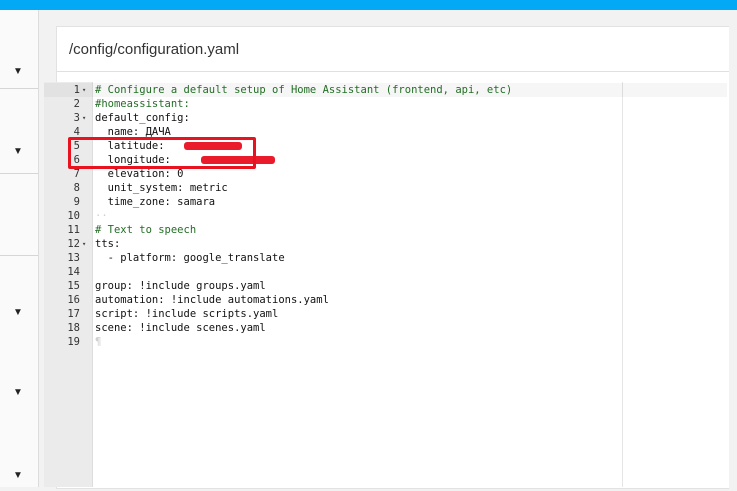 The height and width of the screenshot is (491, 737). I want to click on card-divider, so click(393, 71).